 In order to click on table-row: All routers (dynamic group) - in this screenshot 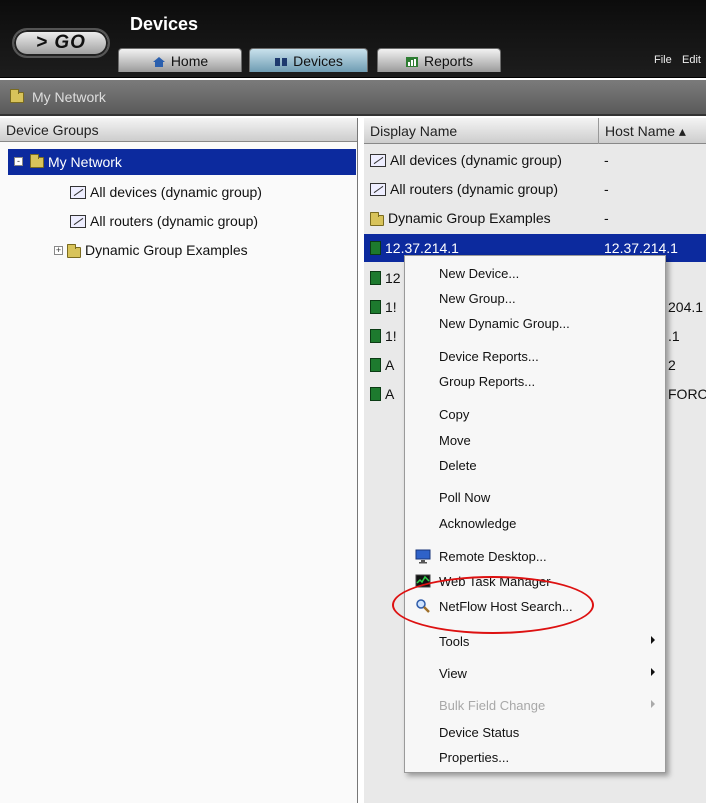, I will do `click(535, 189)`.